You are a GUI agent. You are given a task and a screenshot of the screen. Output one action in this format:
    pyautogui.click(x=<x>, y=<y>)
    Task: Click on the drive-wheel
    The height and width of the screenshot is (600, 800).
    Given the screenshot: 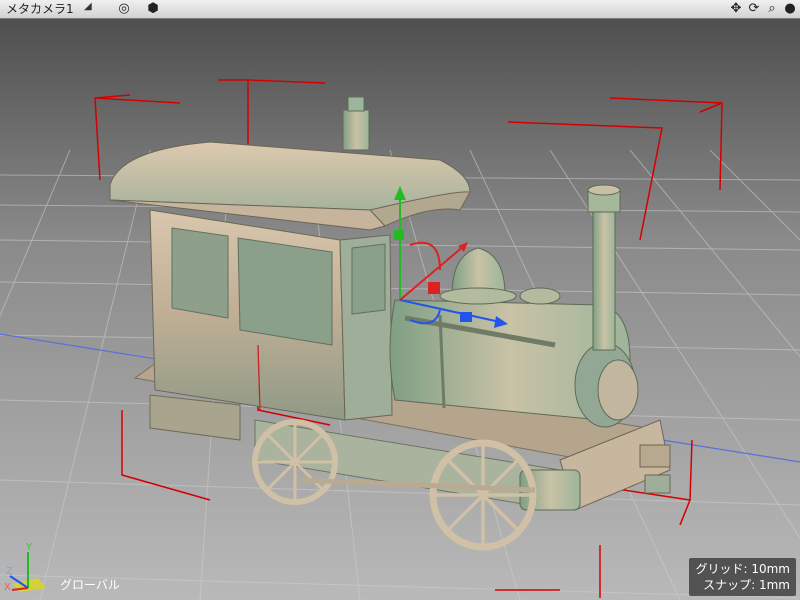 What is the action you would take?
    pyautogui.click(x=483, y=495)
    